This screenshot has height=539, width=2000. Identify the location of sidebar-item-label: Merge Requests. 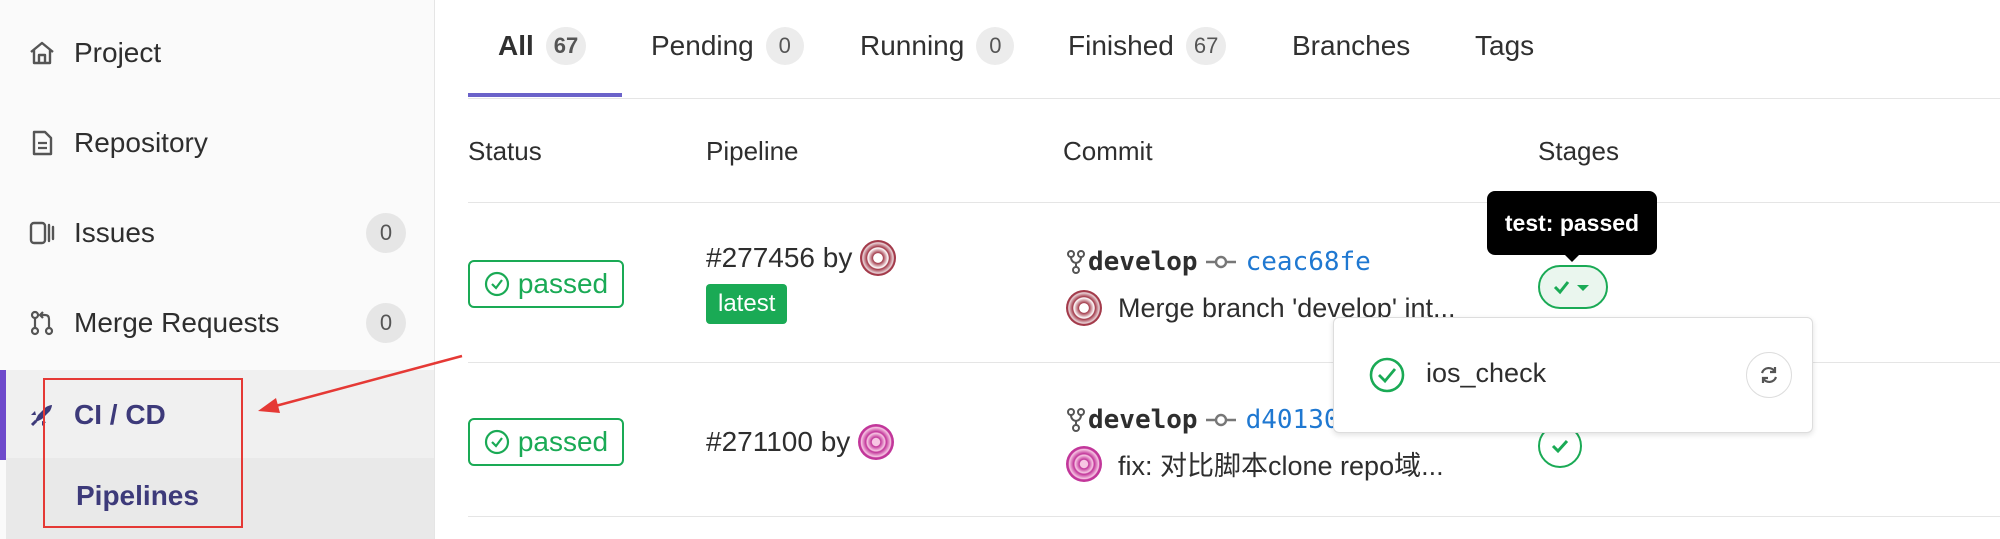
(177, 322).